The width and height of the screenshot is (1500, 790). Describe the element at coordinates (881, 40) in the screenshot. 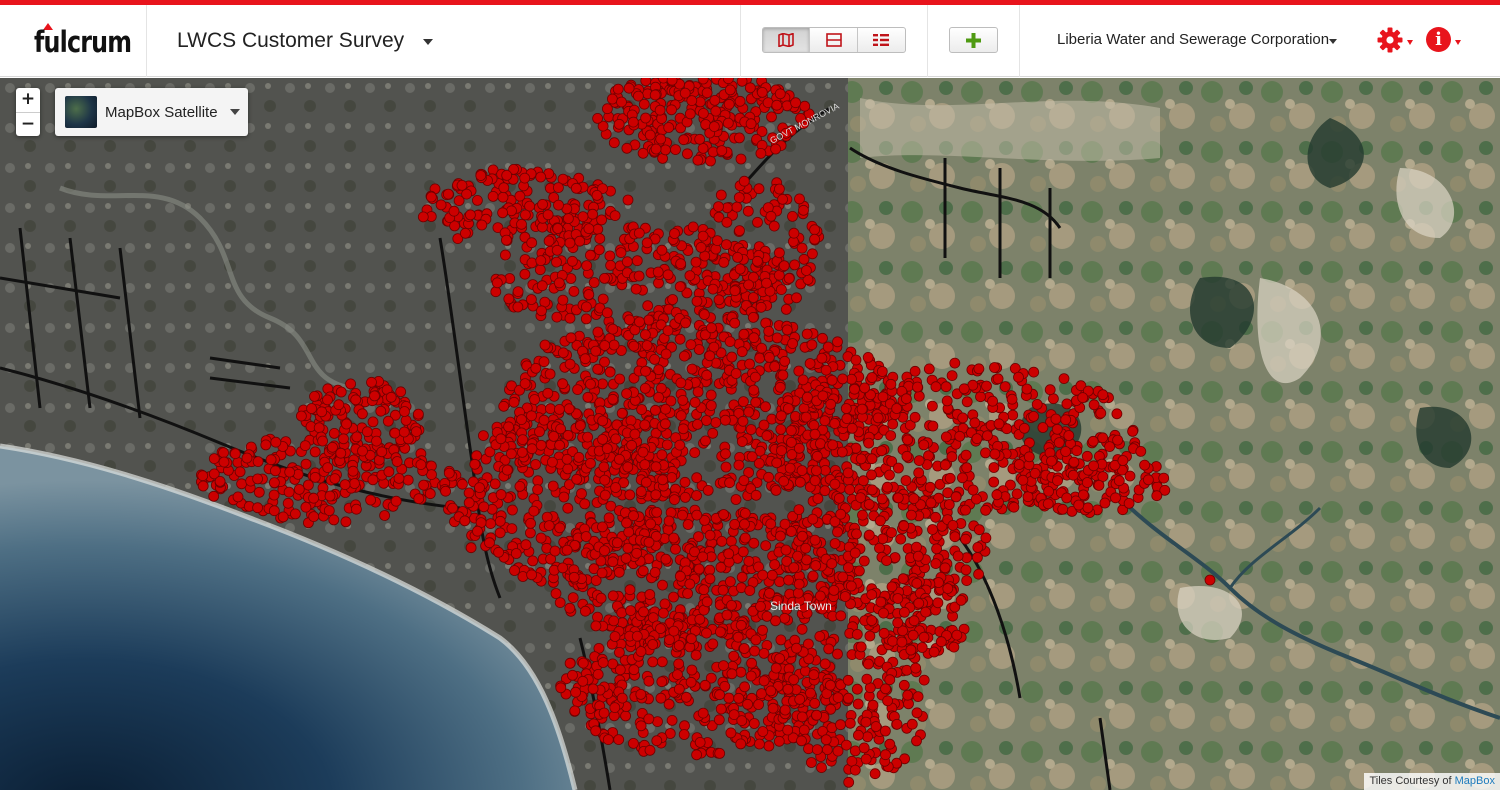

I see `list-view-button` at that location.